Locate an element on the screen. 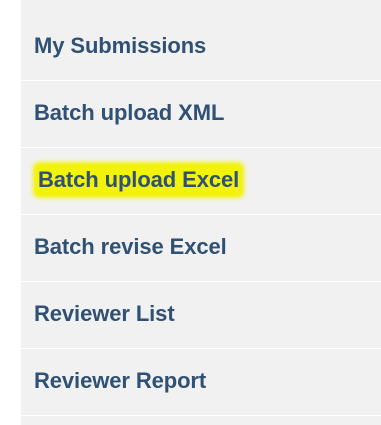  sidebar-item-batch-upload-xml: Batch upload XML is located at coordinates (201, 114).